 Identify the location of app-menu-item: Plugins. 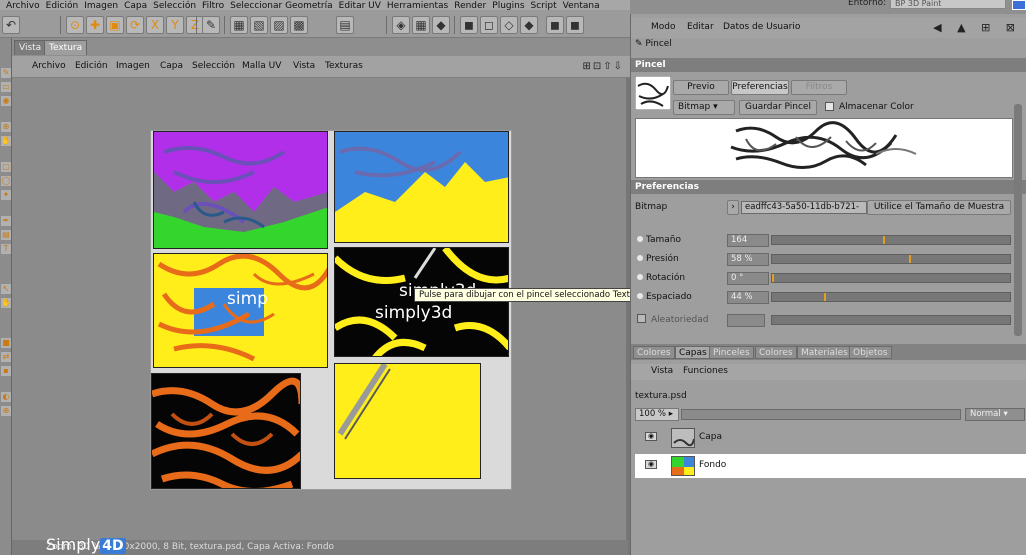
(508, 6).